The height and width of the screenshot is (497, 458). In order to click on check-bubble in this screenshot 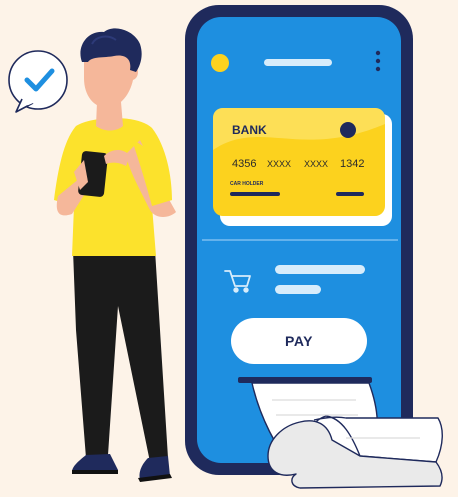, I will do `click(38, 81)`.